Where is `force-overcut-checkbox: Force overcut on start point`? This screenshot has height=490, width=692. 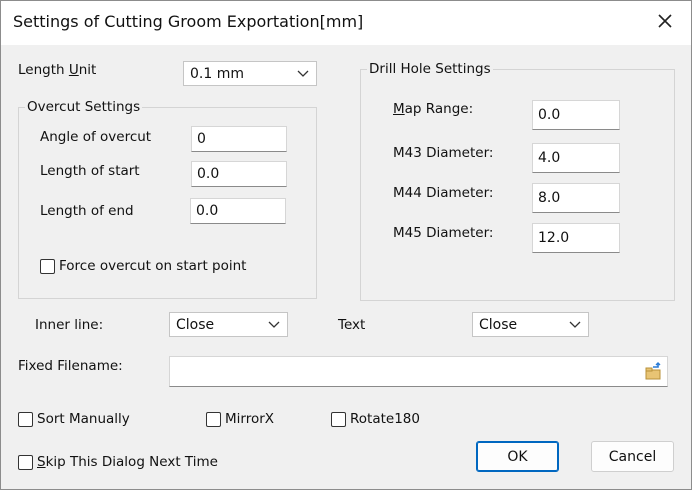 force-overcut-checkbox: Force overcut on start point is located at coordinates (143, 266).